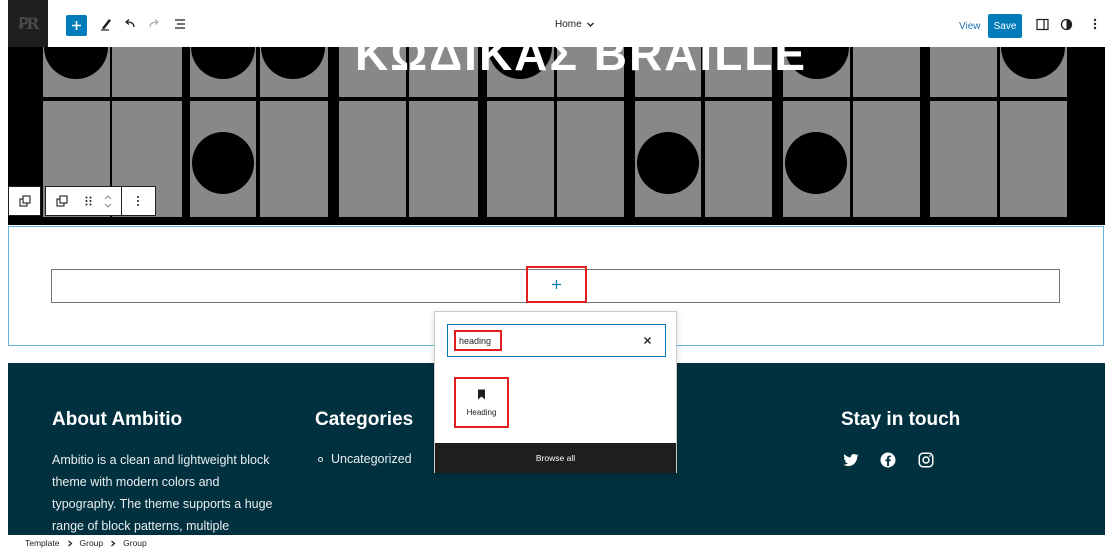 Image resolution: width=1105 pixels, height=551 pixels. I want to click on breadcrumb-item-group-current: Group, so click(135, 543).